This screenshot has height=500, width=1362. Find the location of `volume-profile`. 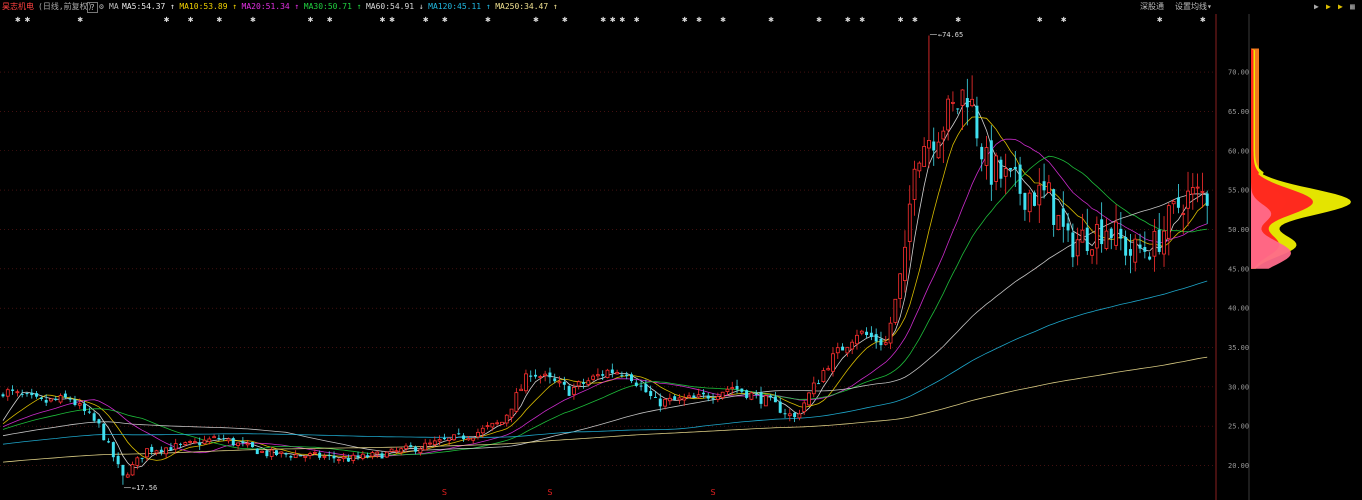

volume-profile is located at coordinates (1301, 158).